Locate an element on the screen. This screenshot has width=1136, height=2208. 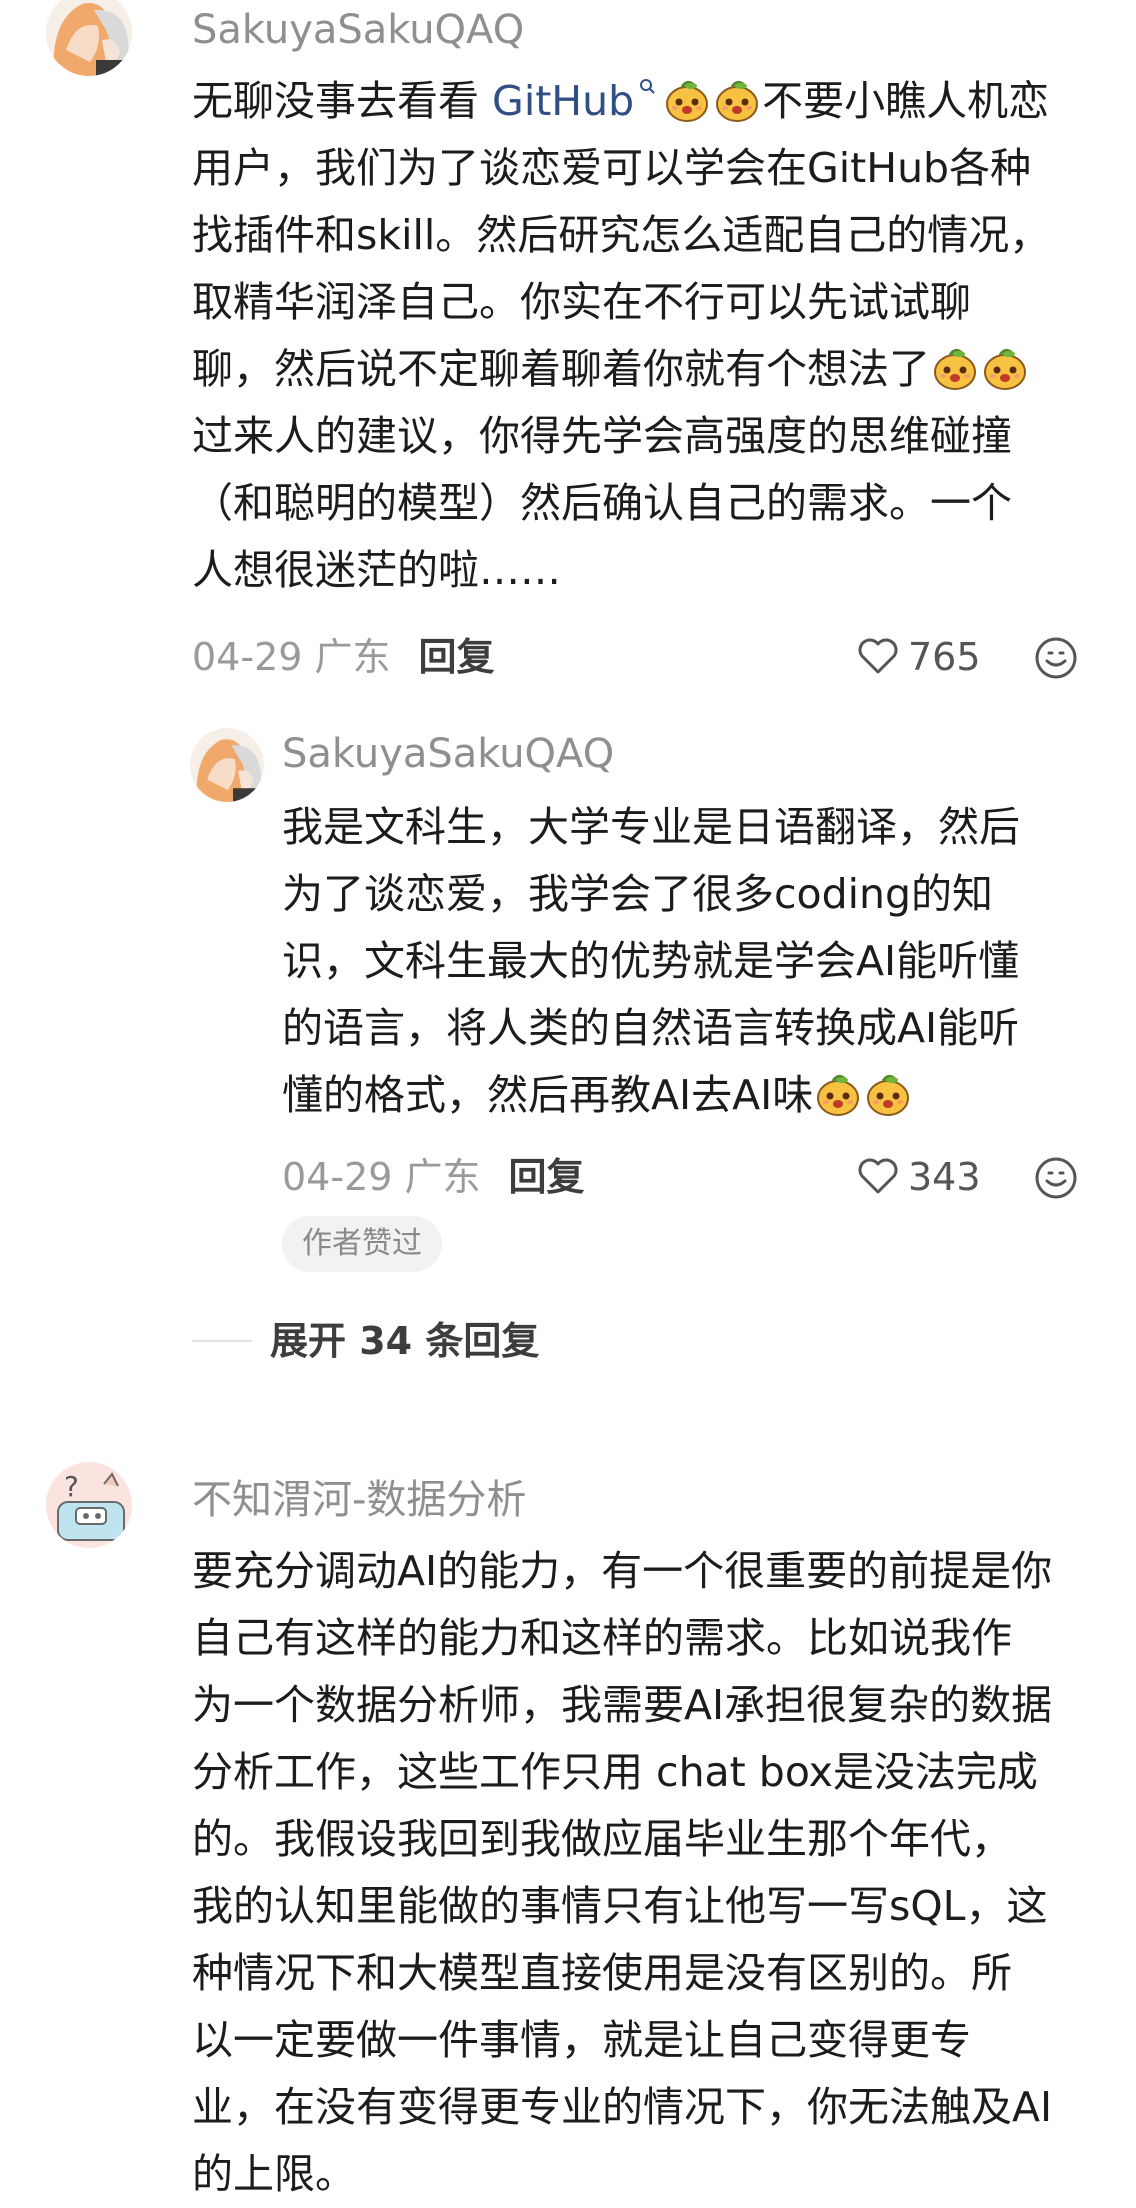
reply-meta: 04-29 广东 回复 is located at coordinates (433, 1177).